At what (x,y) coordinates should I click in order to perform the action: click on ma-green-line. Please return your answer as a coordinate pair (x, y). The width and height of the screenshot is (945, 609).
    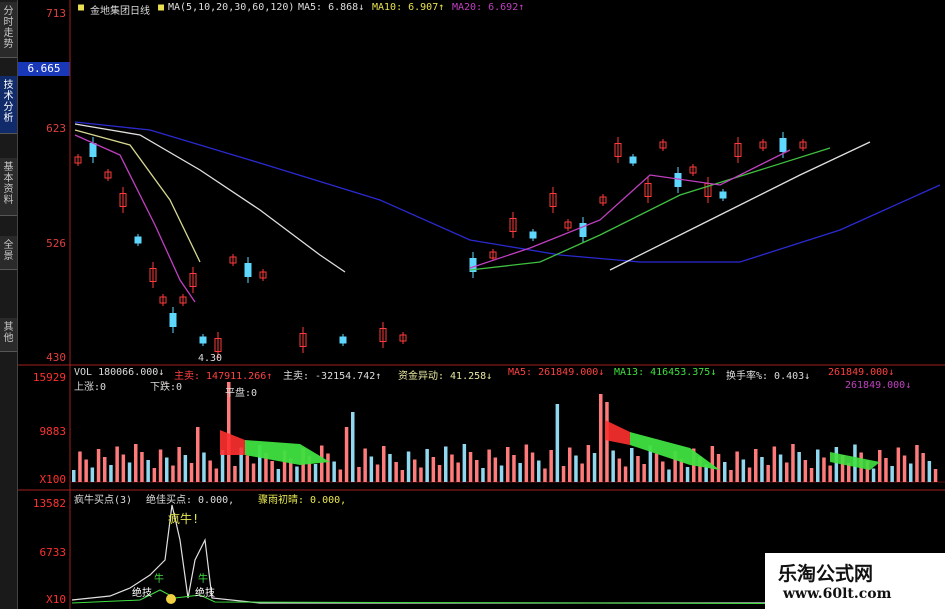
    Looking at the image, I should click on (650, 209).